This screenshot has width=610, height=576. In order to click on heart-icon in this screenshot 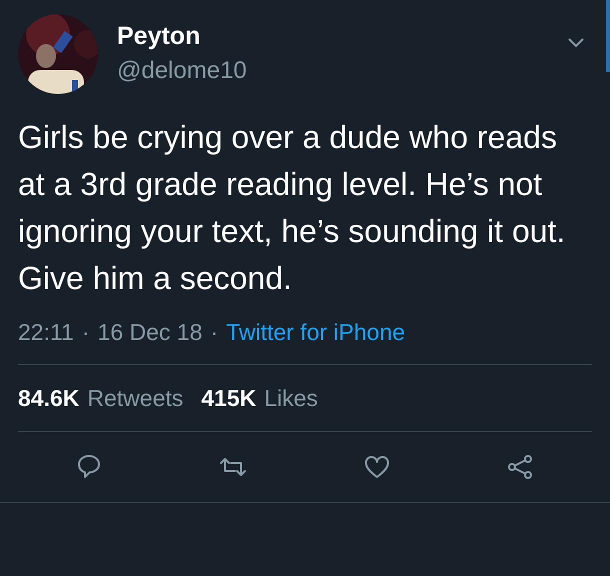, I will do `click(376, 467)`.